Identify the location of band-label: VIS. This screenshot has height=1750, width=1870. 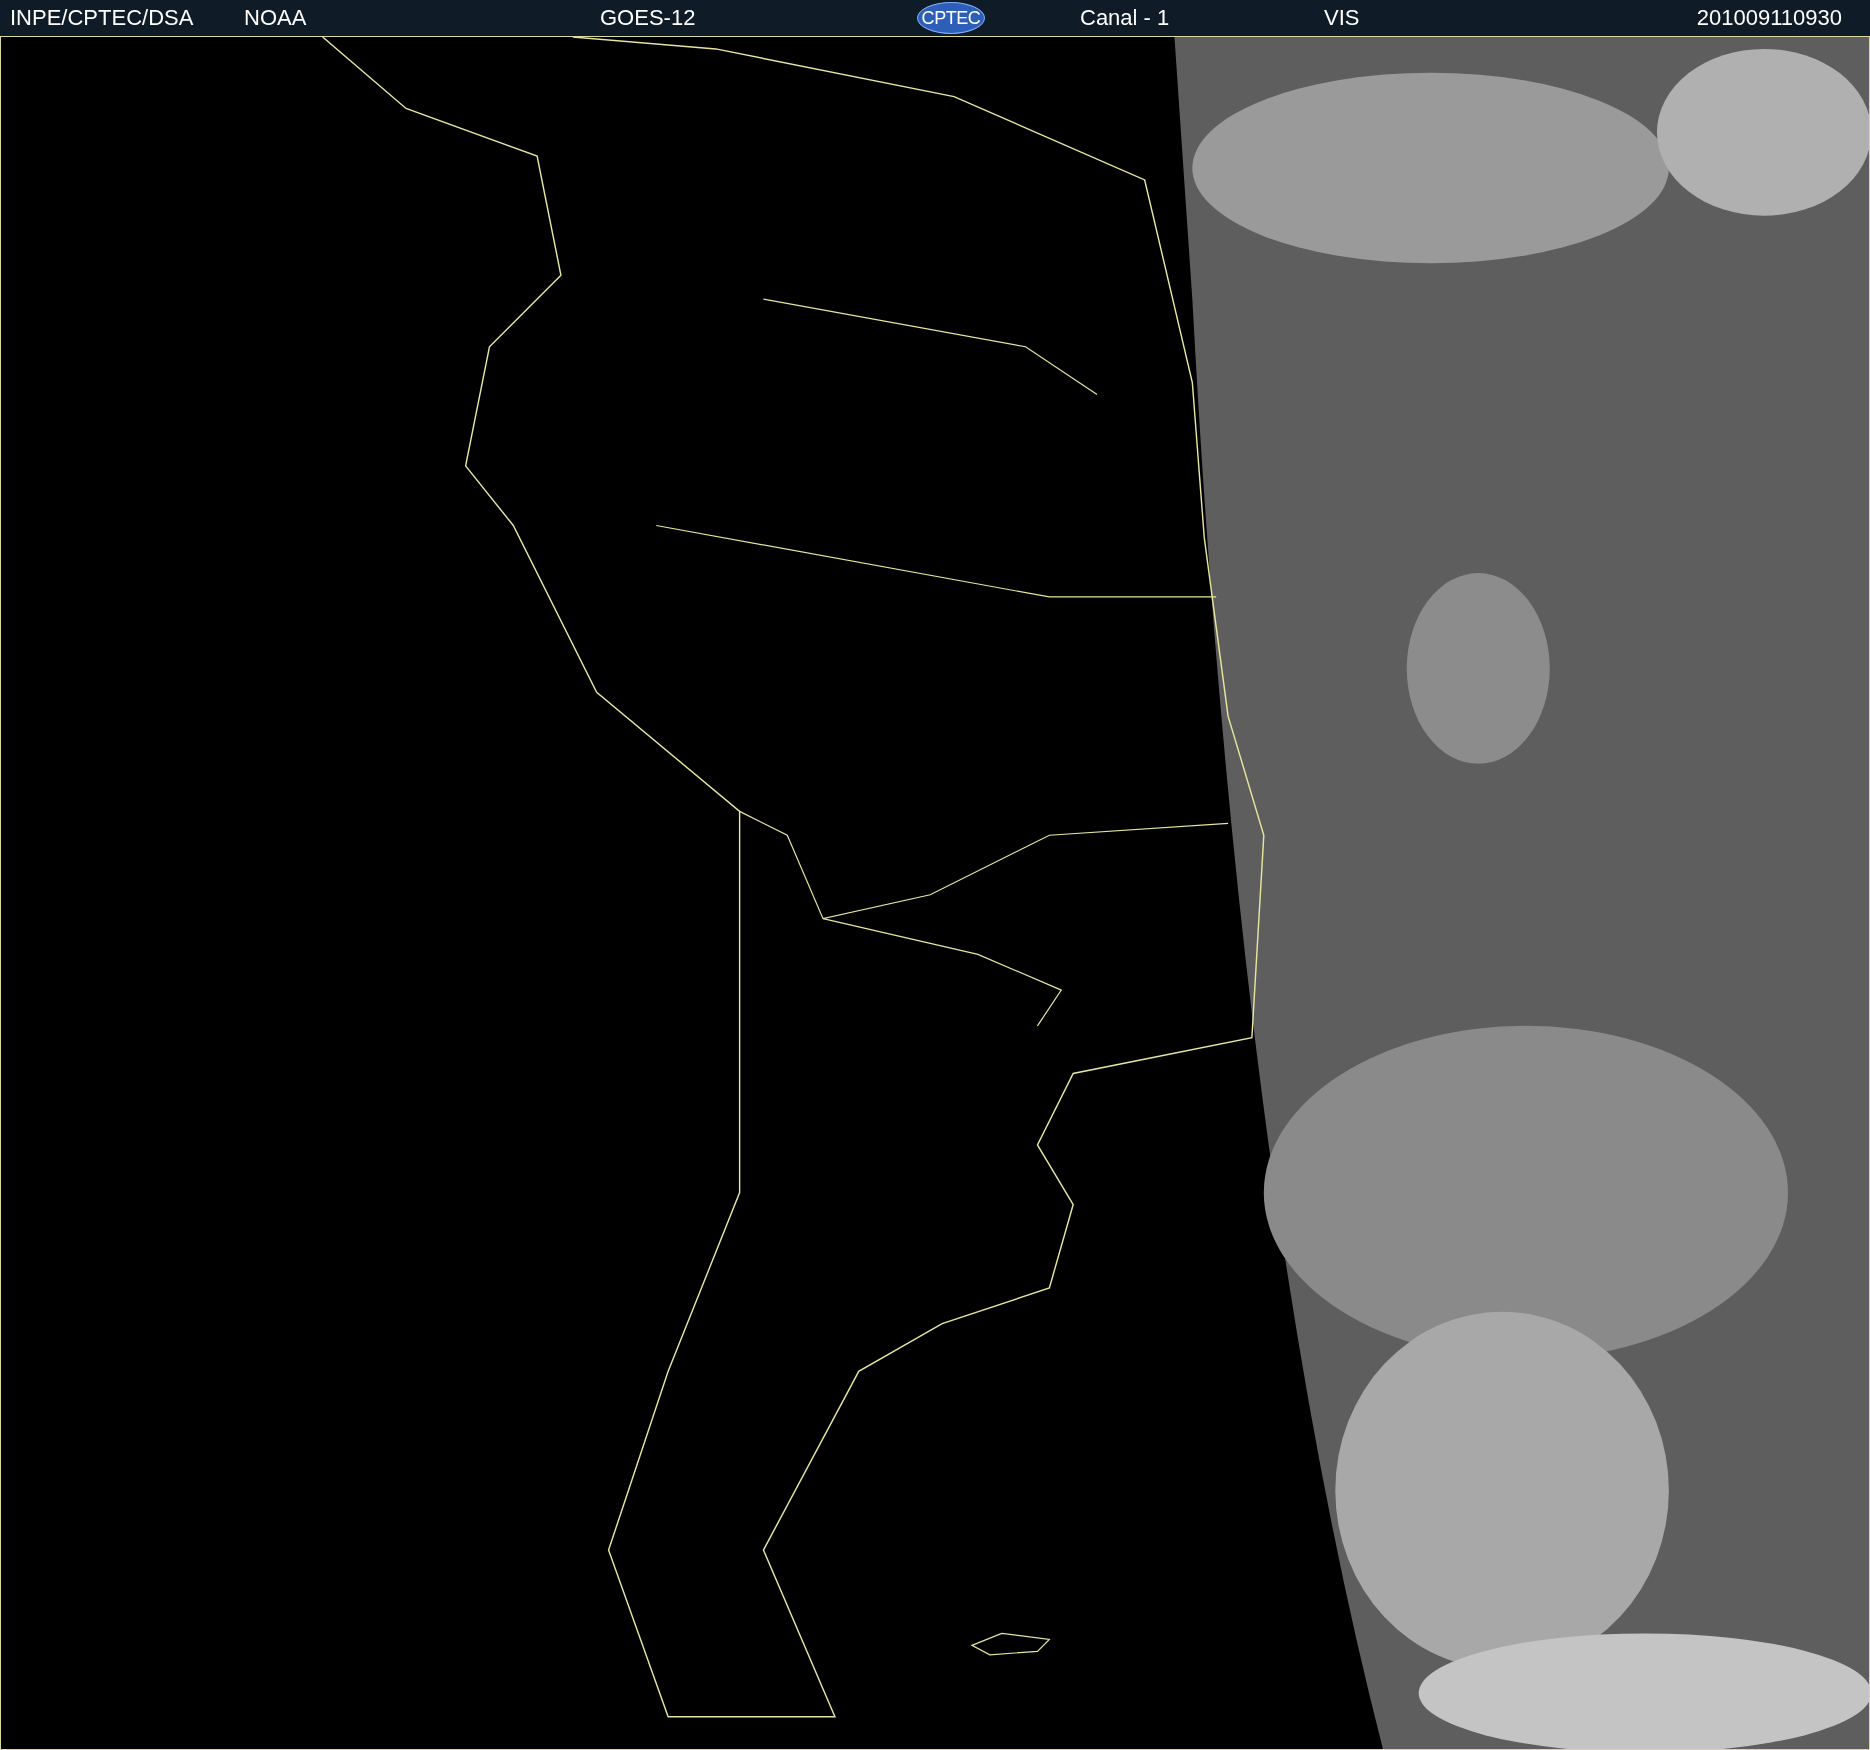
(1342, 18).